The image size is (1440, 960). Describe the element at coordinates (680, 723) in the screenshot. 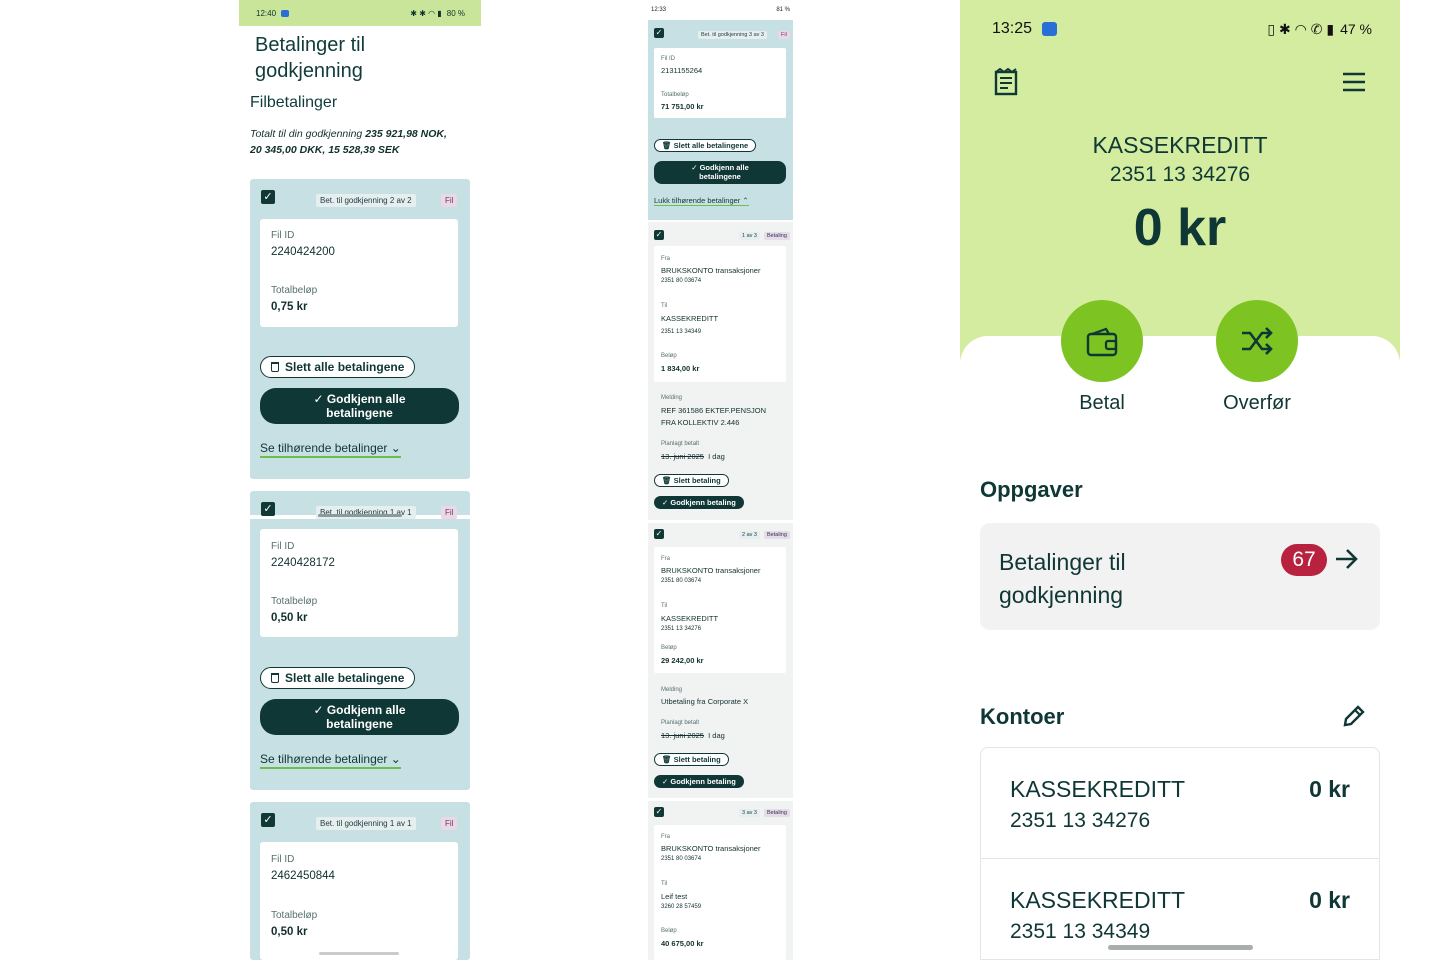

I see `planned-label: Planlagt betalt` at that location.